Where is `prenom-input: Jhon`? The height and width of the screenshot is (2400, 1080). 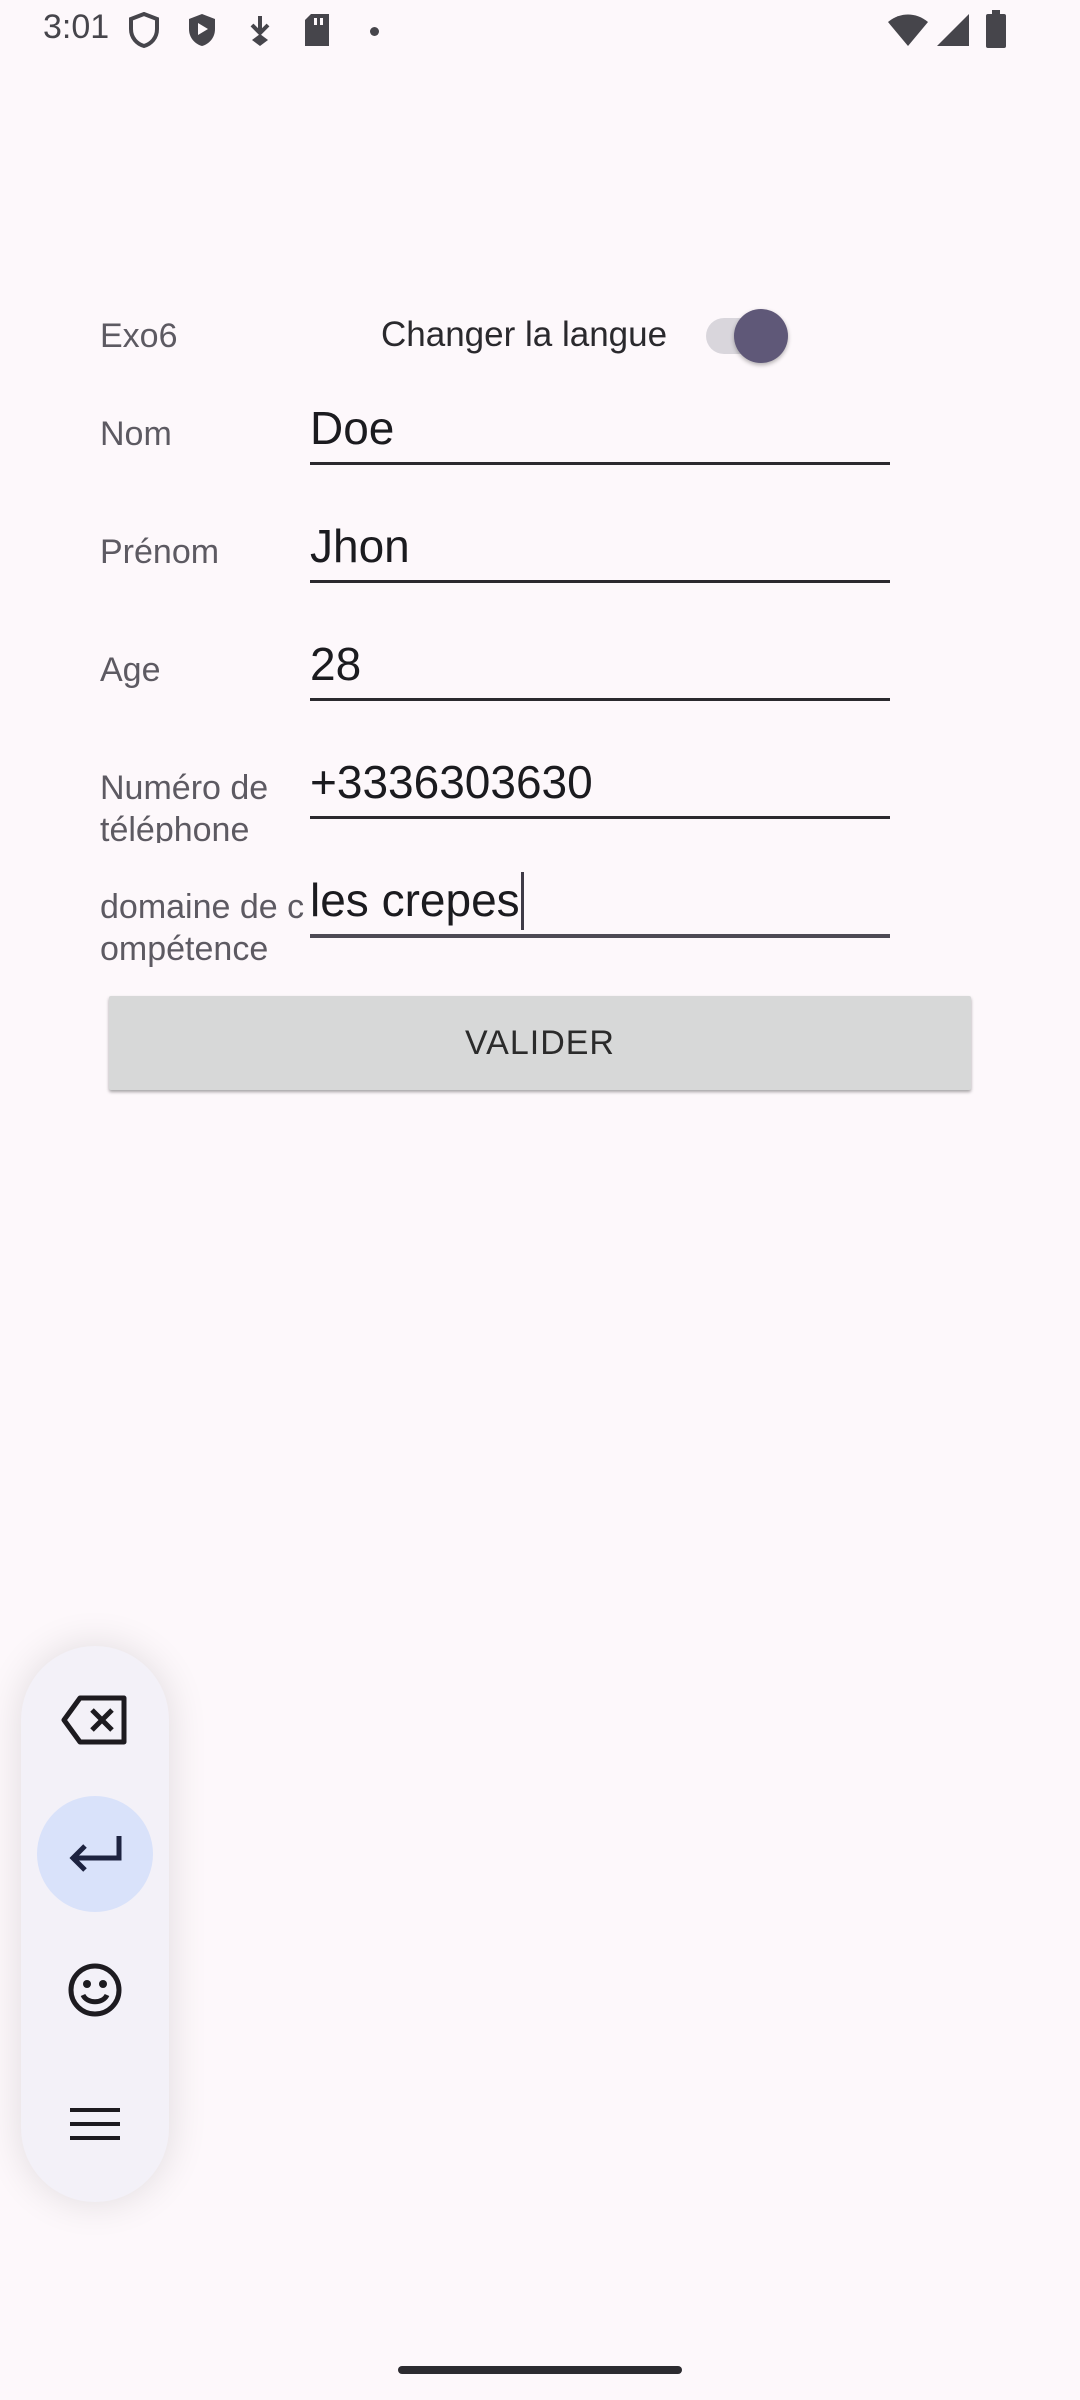 prenom-input: Jhon is located at coordinates (600, 550).